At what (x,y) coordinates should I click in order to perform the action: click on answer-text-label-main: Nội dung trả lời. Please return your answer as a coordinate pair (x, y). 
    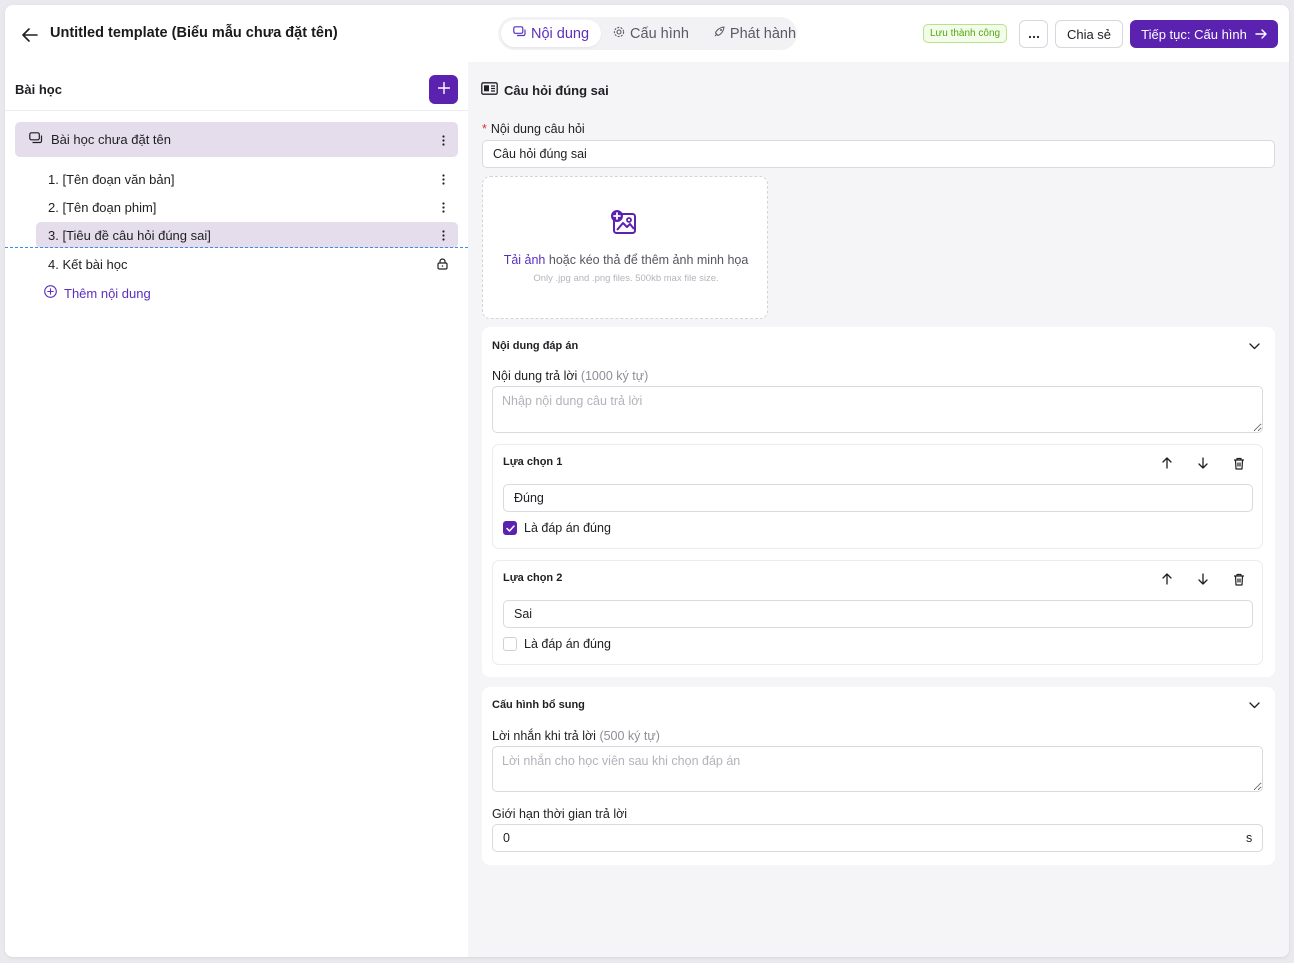
    Looking at the image, I should click on (535, 376).